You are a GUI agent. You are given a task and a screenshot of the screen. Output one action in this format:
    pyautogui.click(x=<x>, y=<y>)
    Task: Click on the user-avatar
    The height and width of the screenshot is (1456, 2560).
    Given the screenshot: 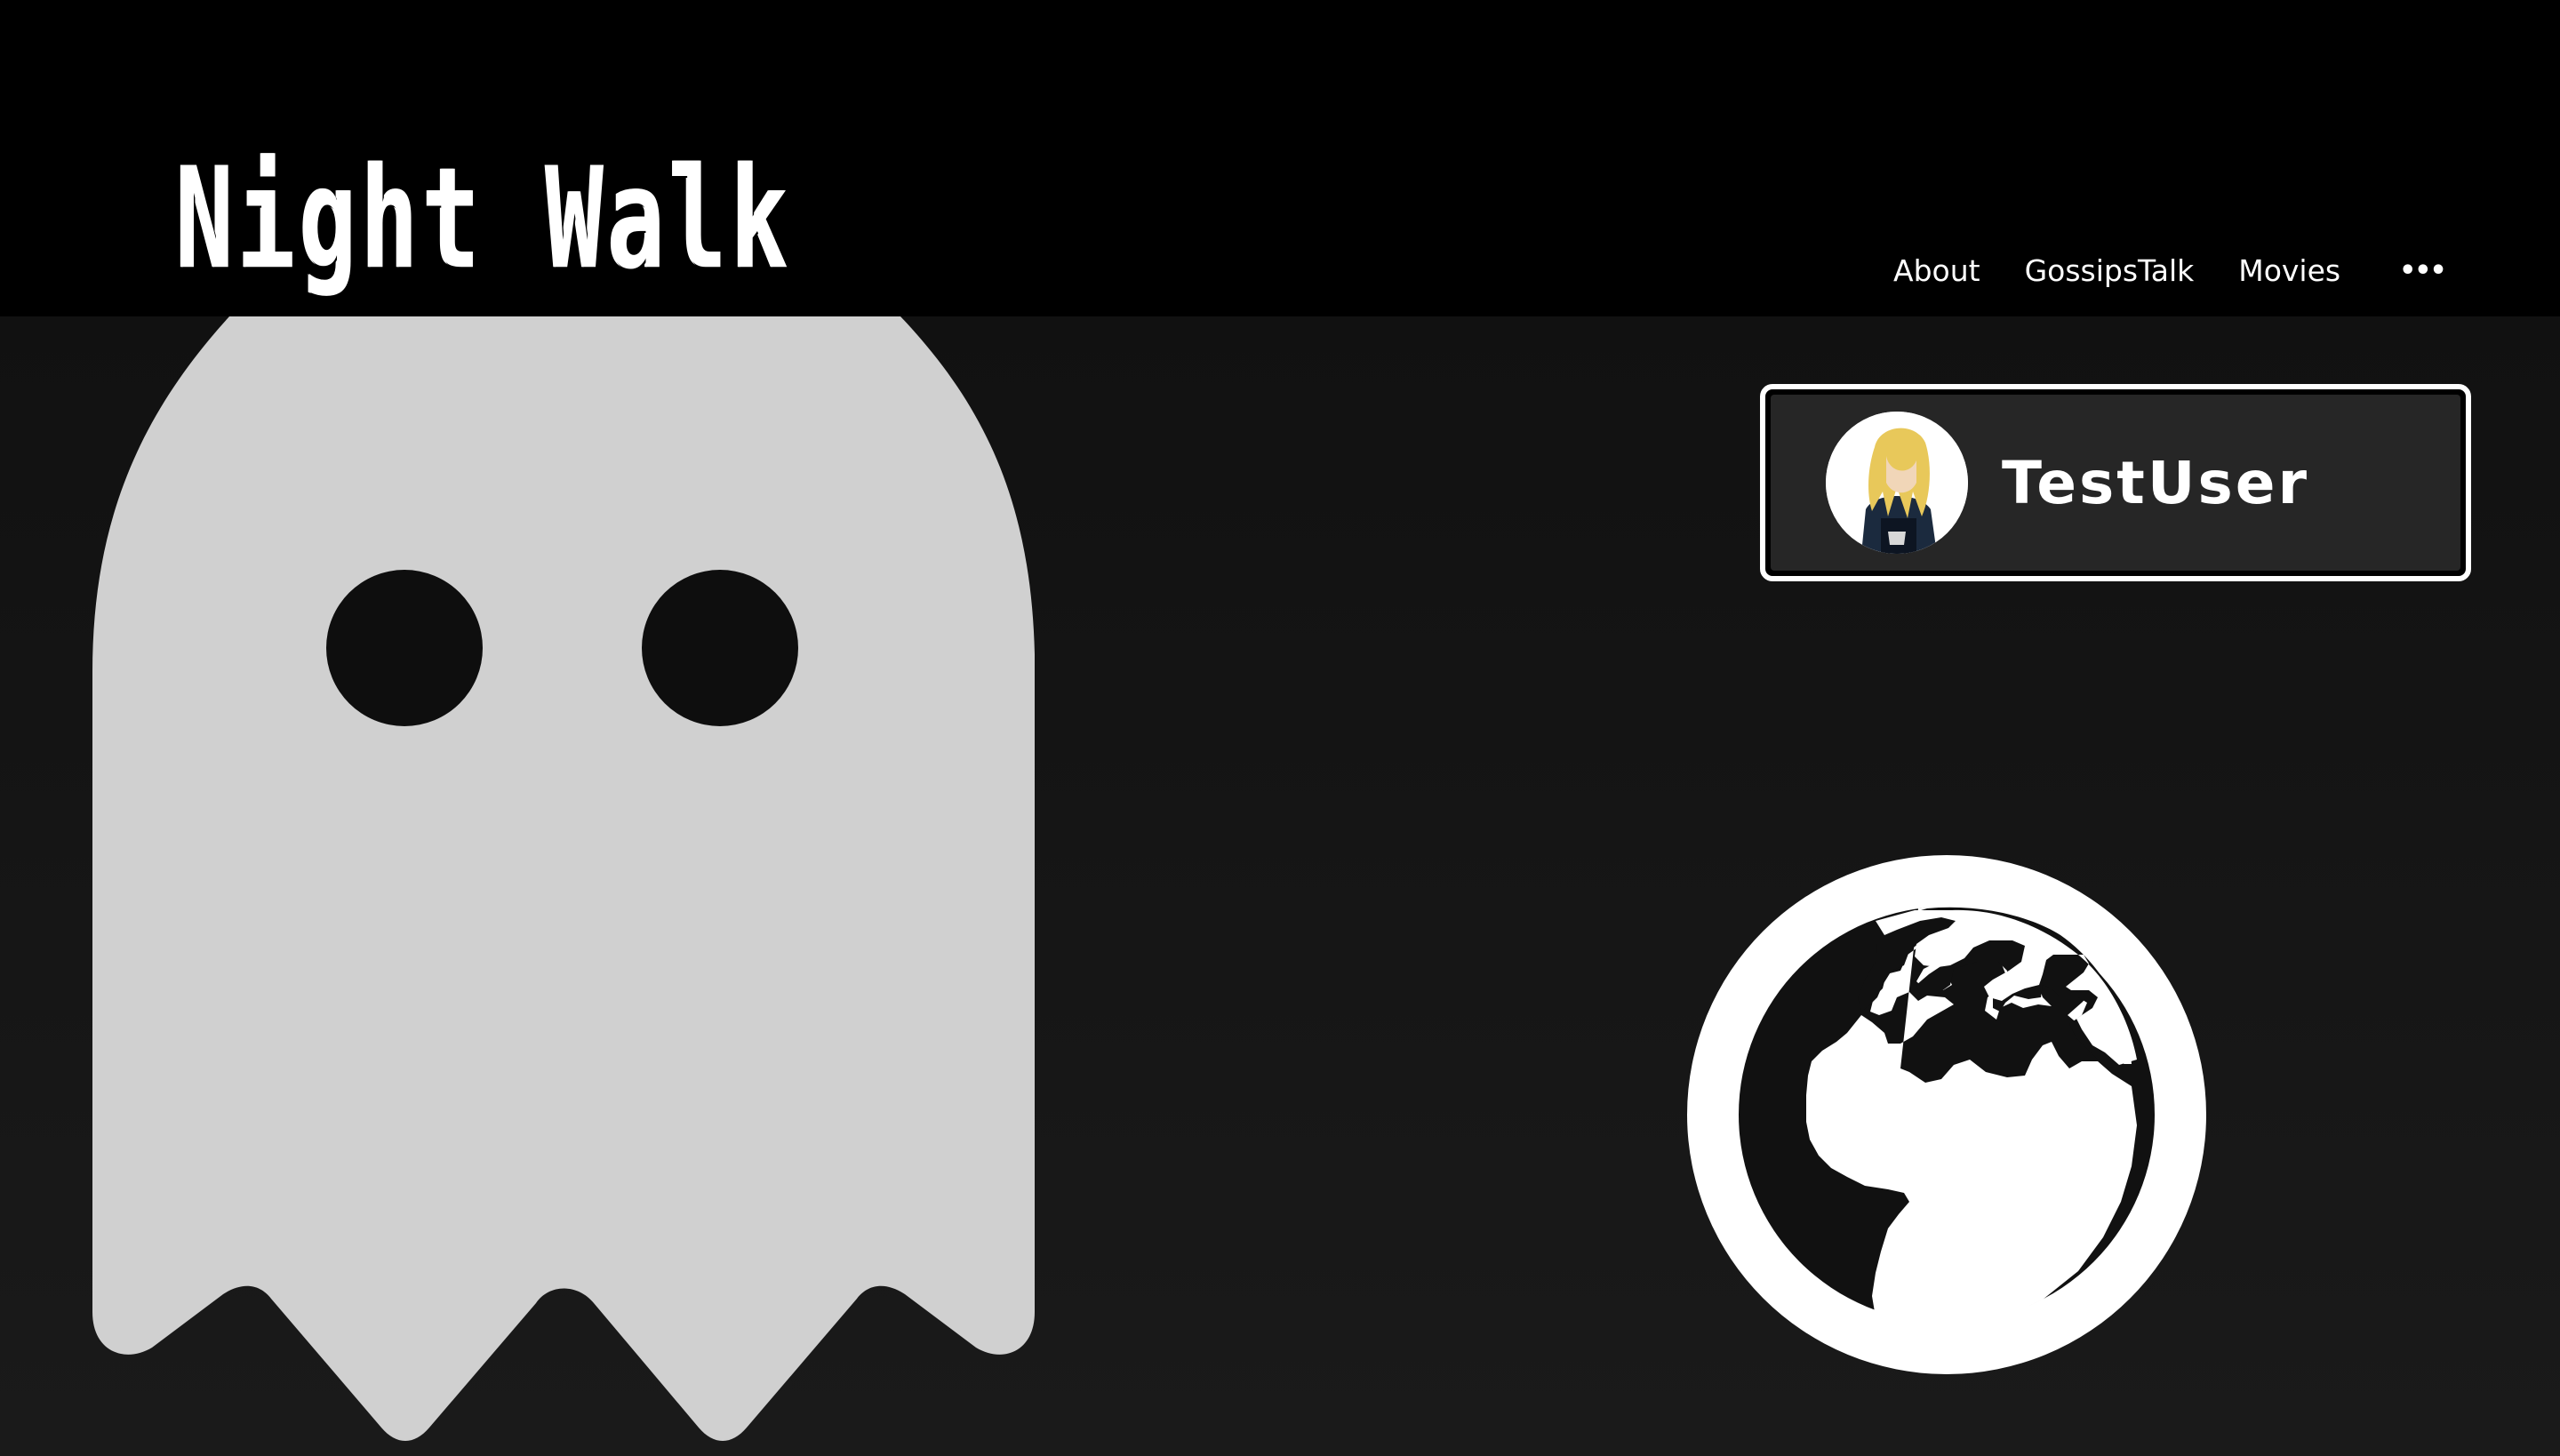 What is the action you would take?
    pyautogui.click(x=1897, y=483)
    